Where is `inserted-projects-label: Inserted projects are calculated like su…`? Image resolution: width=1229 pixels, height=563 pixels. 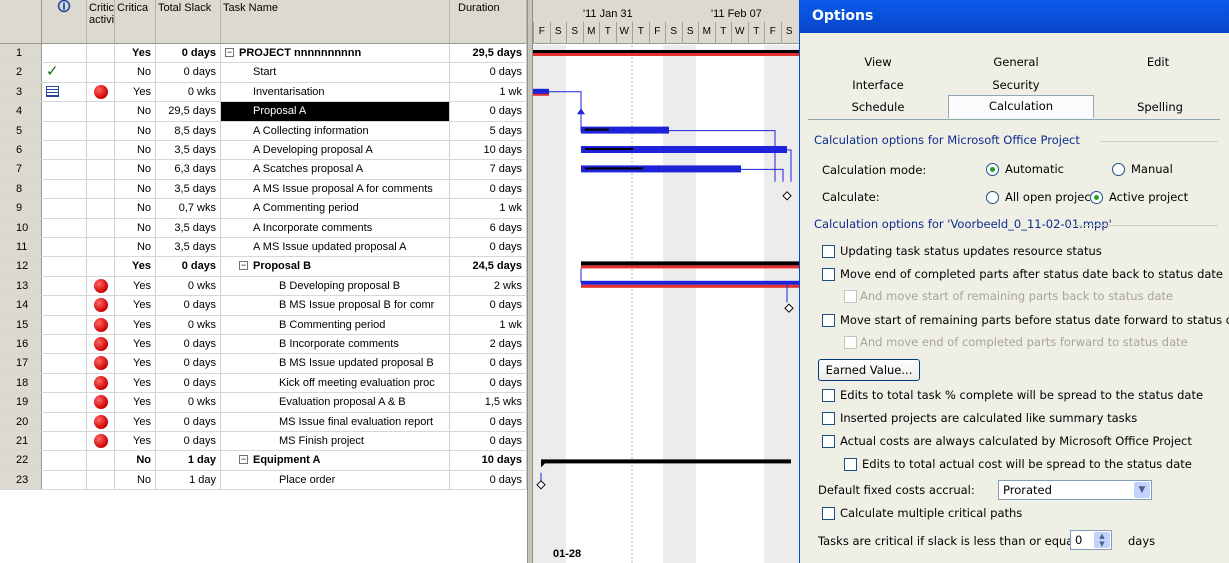
inserted-projects-label: Inserted projects are calculated like su… is located at coordinates (988, 418).